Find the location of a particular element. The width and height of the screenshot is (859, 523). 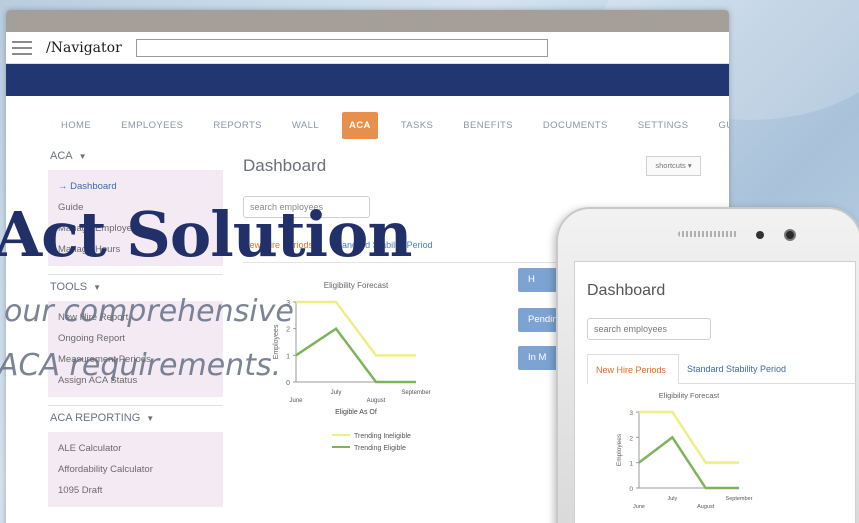

nav-tab-home: HOME is located at coordinates (76, 125).